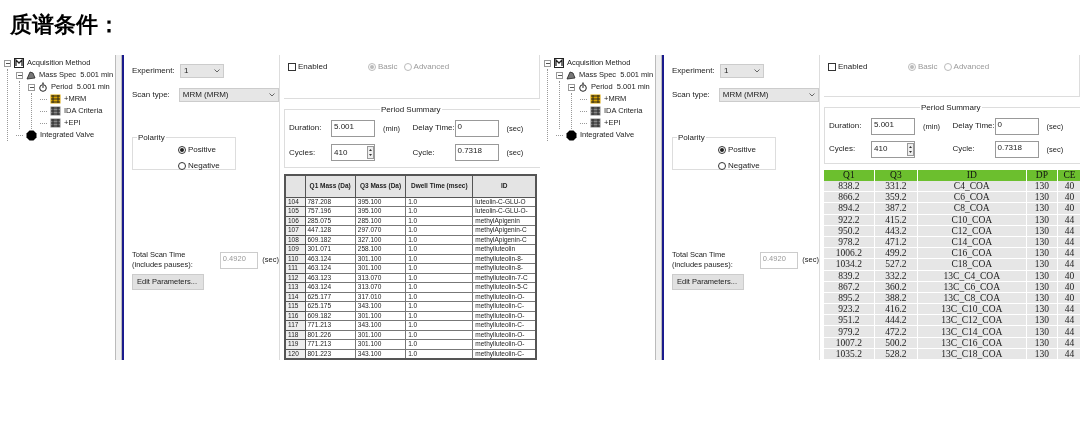 The image size is (1080, 421). I want to click on table-cell: 527.2, so click(896, 264).